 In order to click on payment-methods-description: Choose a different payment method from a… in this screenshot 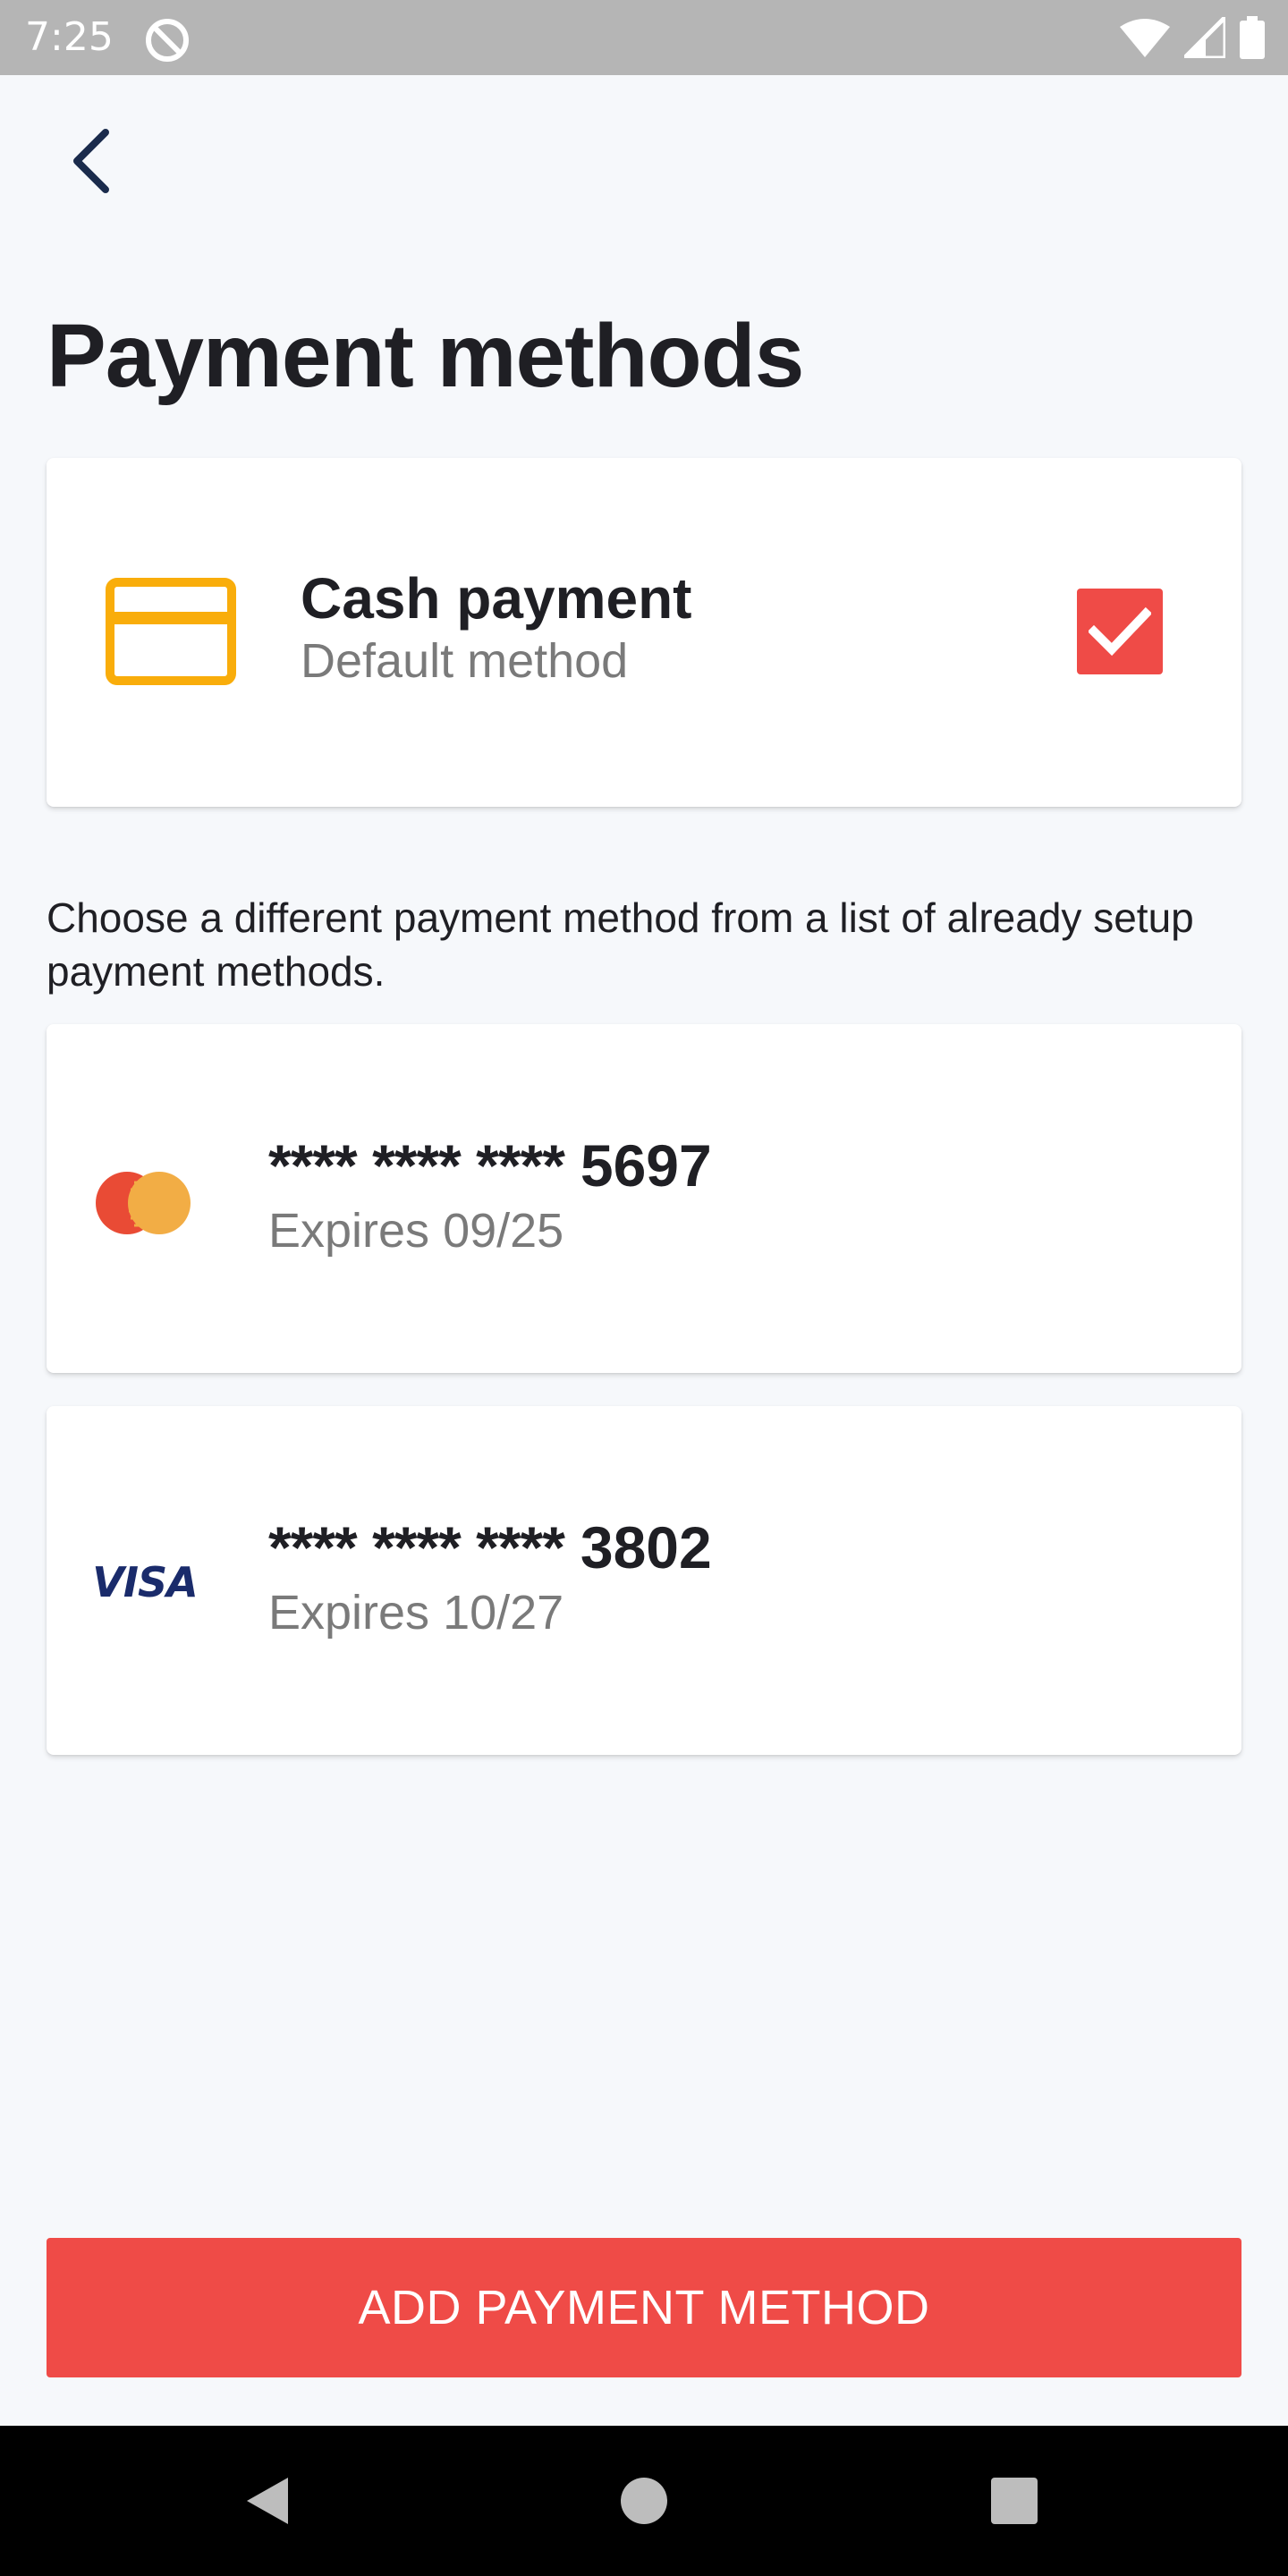, I will do `click(620, 944)`.